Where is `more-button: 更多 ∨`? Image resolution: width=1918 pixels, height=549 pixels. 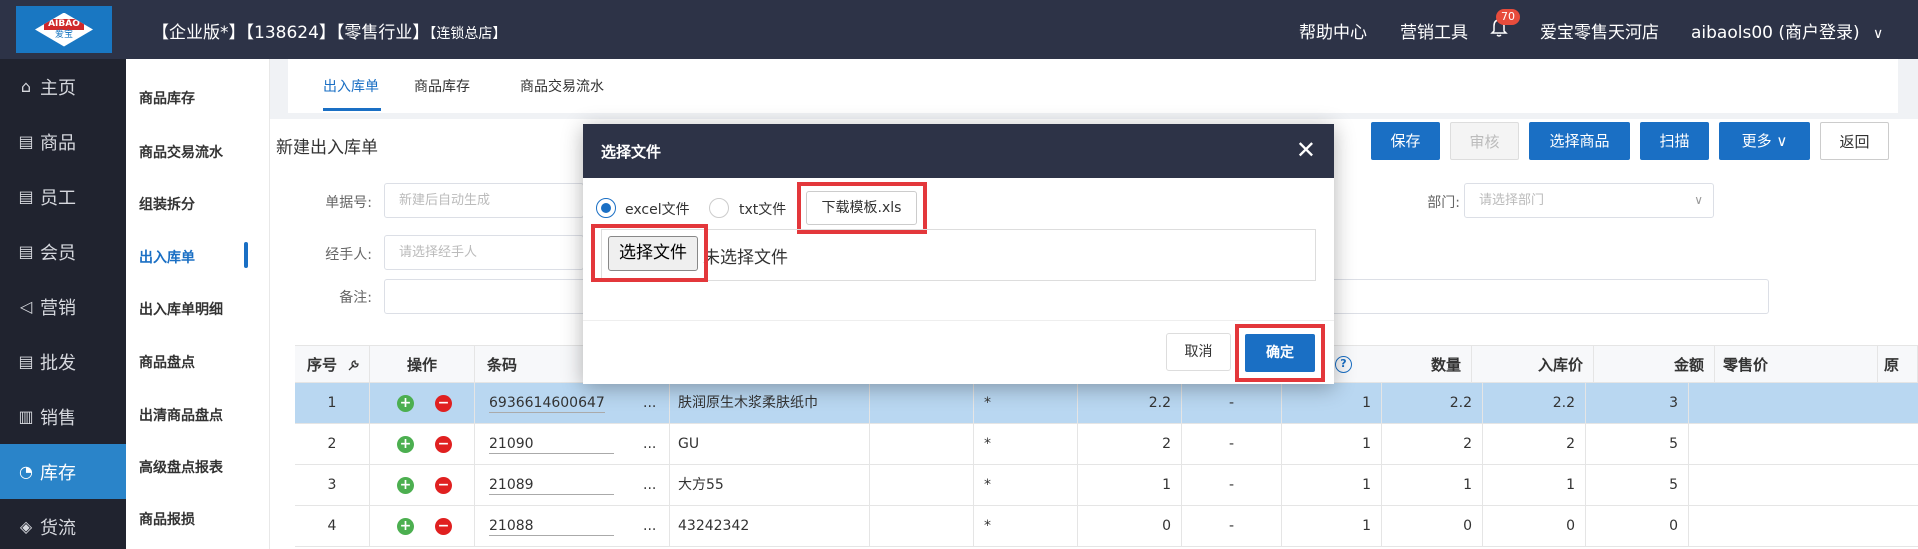 more-button: 更多 ∨ is located at coordinates (1764, 141).